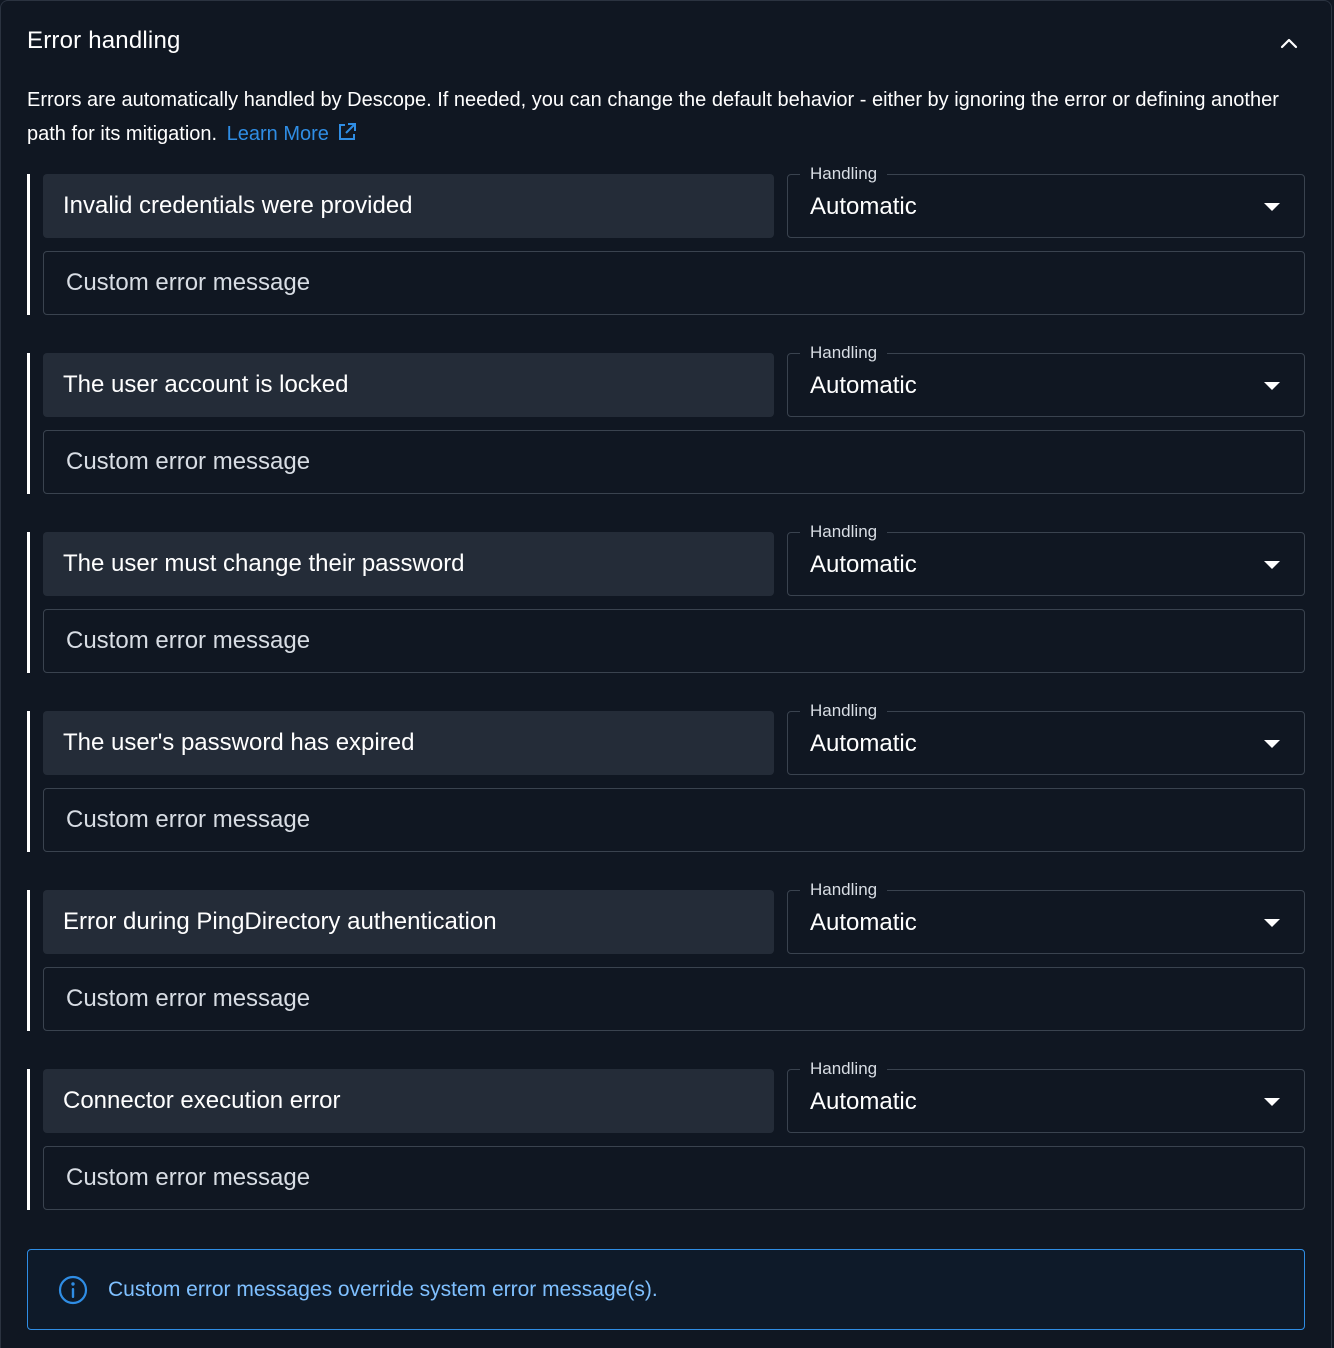  Describe the element at coordinates (408, 564) in the screenshot. I see `error-label: The user must change their password` at that location.